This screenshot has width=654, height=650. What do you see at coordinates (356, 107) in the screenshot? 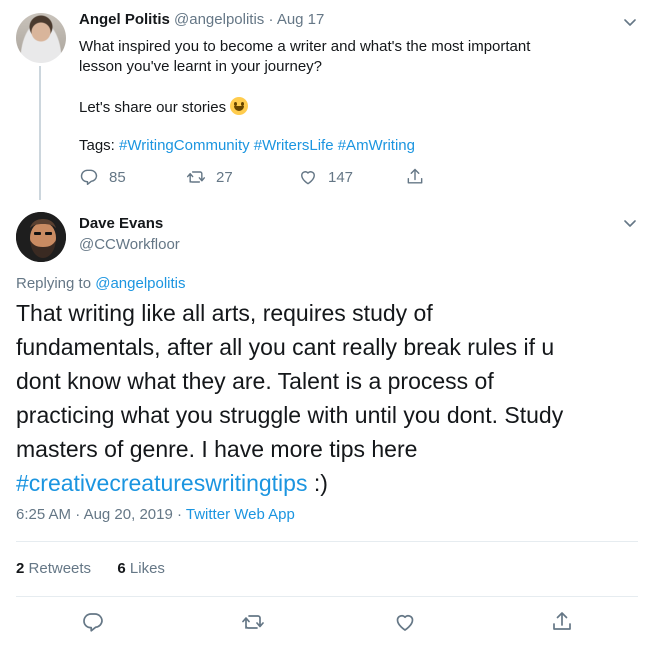
I see `parent-text-line: Let's share our stories` at bounding box center [356, 107].